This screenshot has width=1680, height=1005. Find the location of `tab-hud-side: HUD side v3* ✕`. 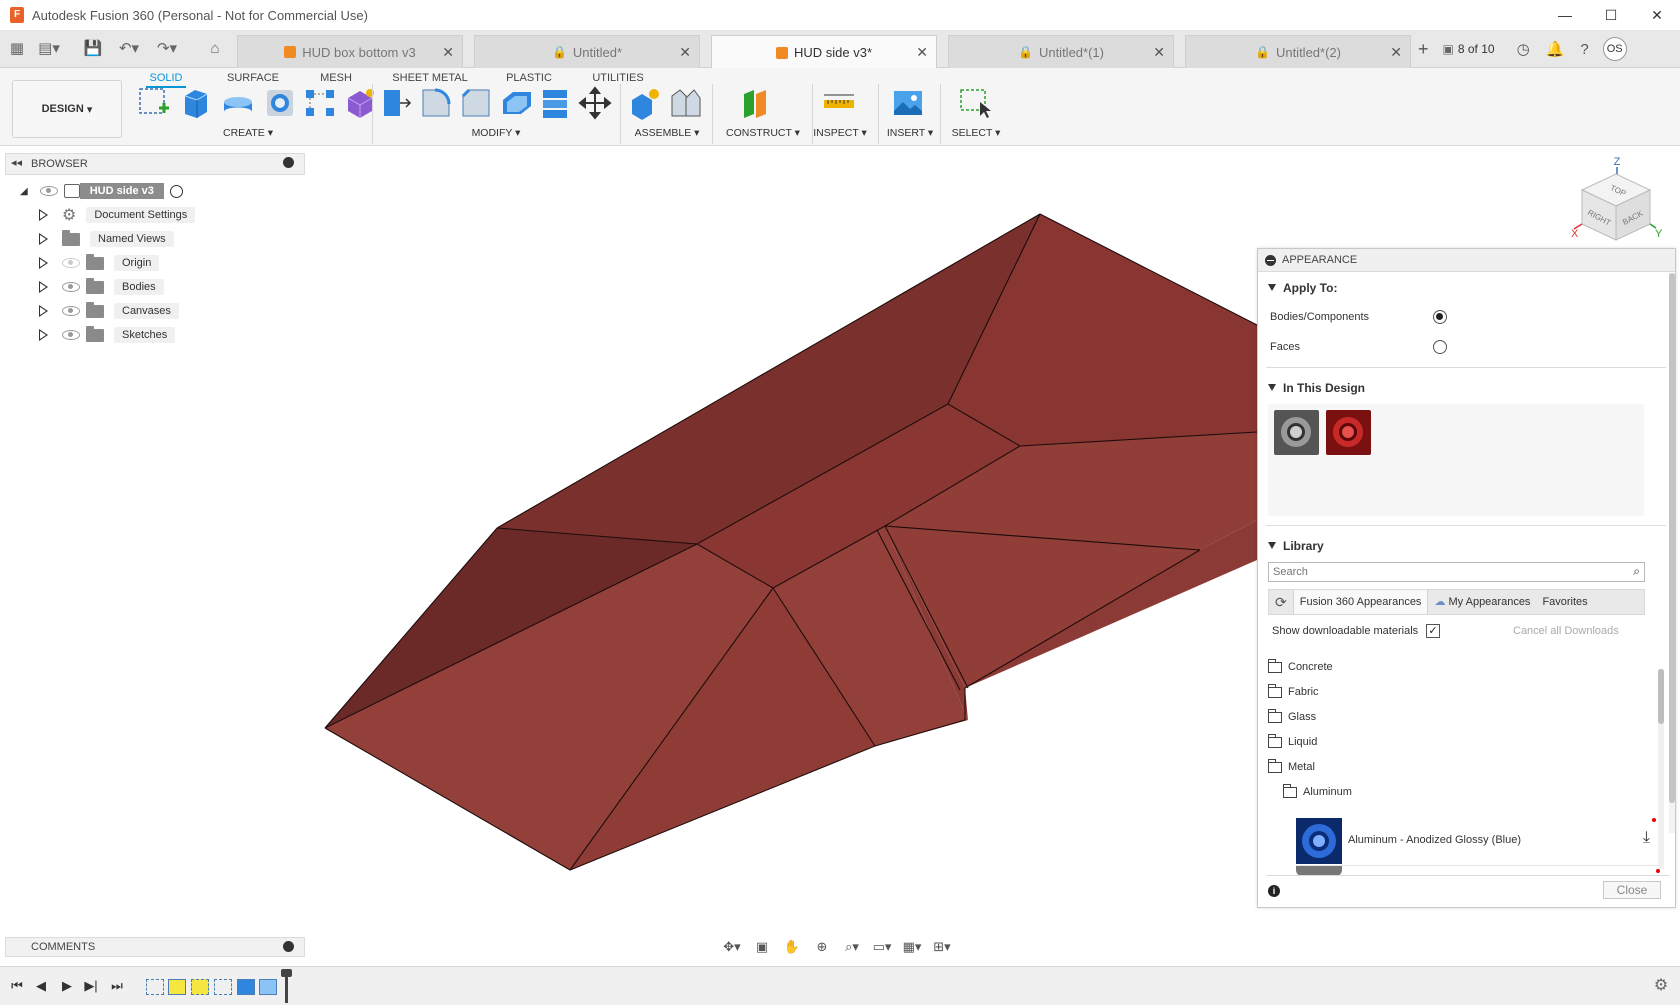

tab-hud-side: HUD side v3* ✕ is located at coordinates (824, 52).